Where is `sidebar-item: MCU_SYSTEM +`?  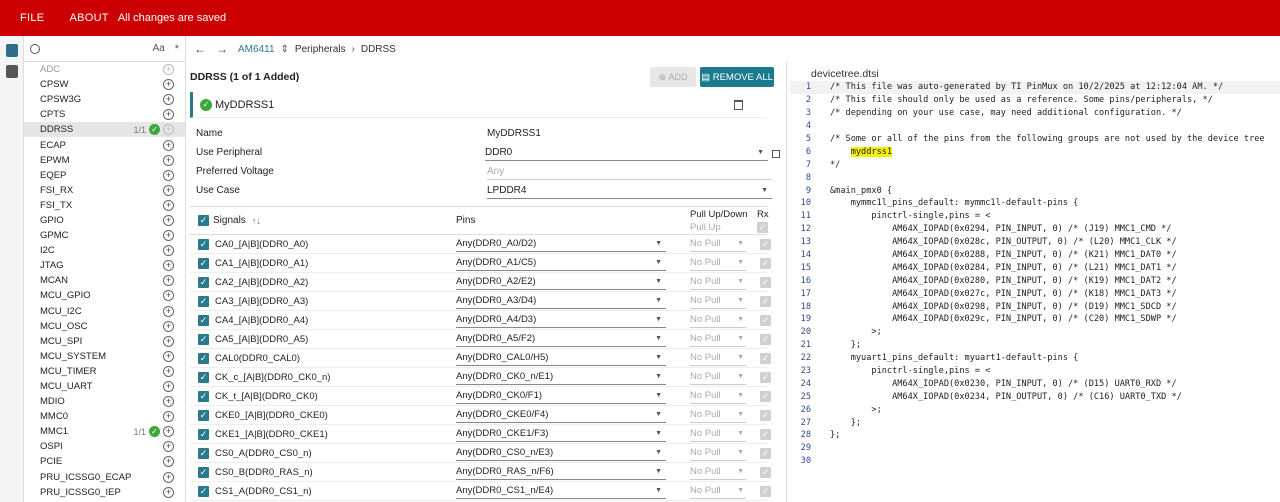 sidebar-item: MCU_SYSTEM + is located at coordinates (104, 356).